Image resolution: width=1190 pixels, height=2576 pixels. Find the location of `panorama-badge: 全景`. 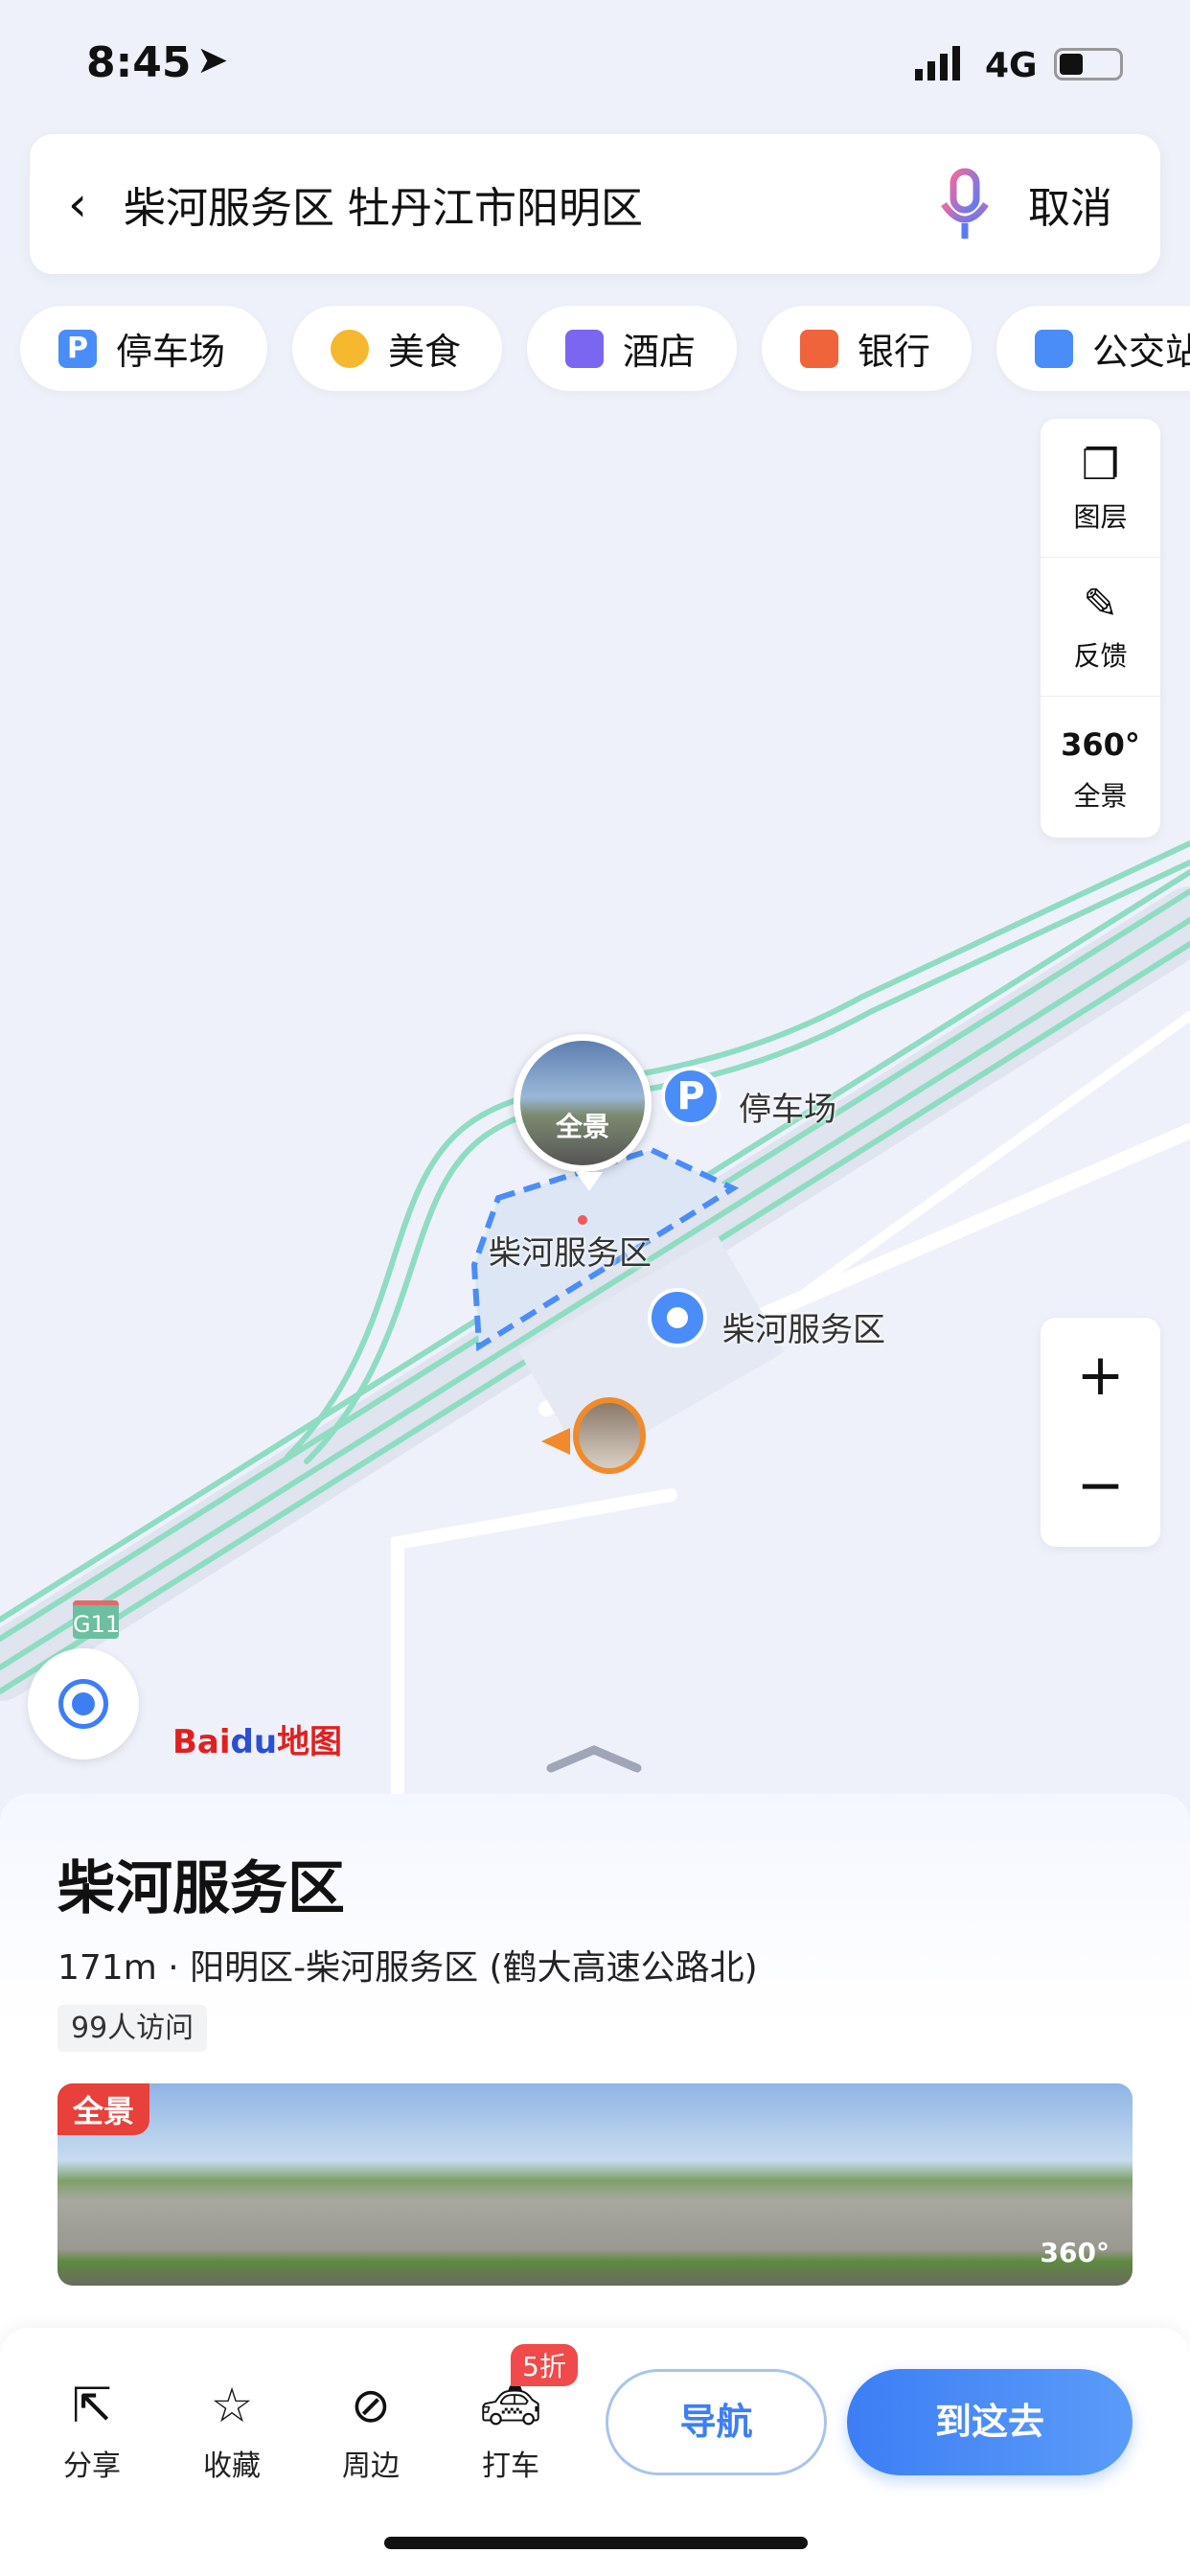

panorama-badge: 全景 is located at coordinates (103, 2109).